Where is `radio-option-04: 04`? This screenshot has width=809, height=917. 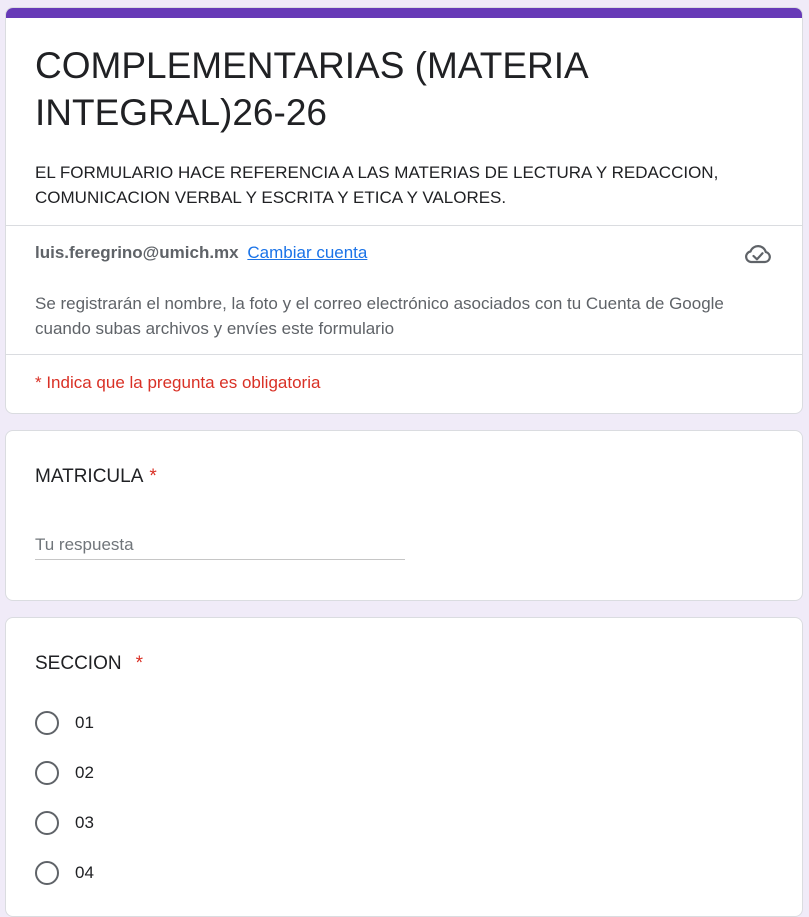 radio-option-04: 04 is located at coordinates (64, 873).